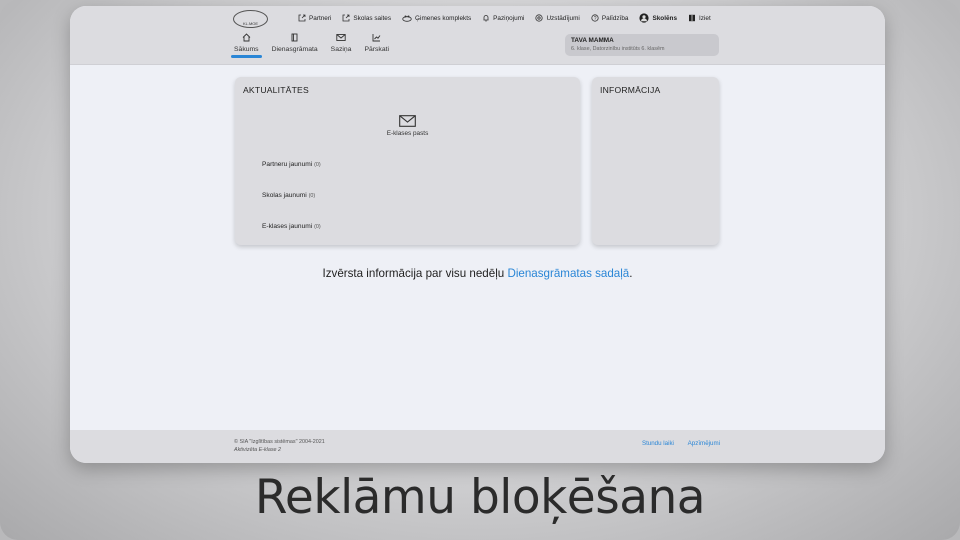 This screenshot has width=960, height=540. I want to click on news-item-label: Skolas jaunumi, so click(284, 195).